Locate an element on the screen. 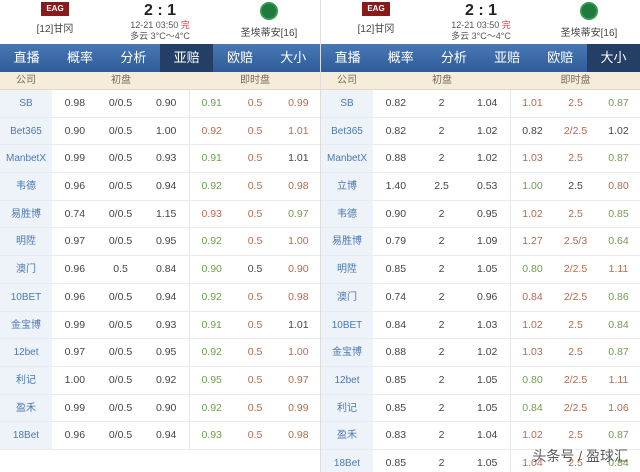  initial-odds: 0.84 is located at coordinates (396, 324).